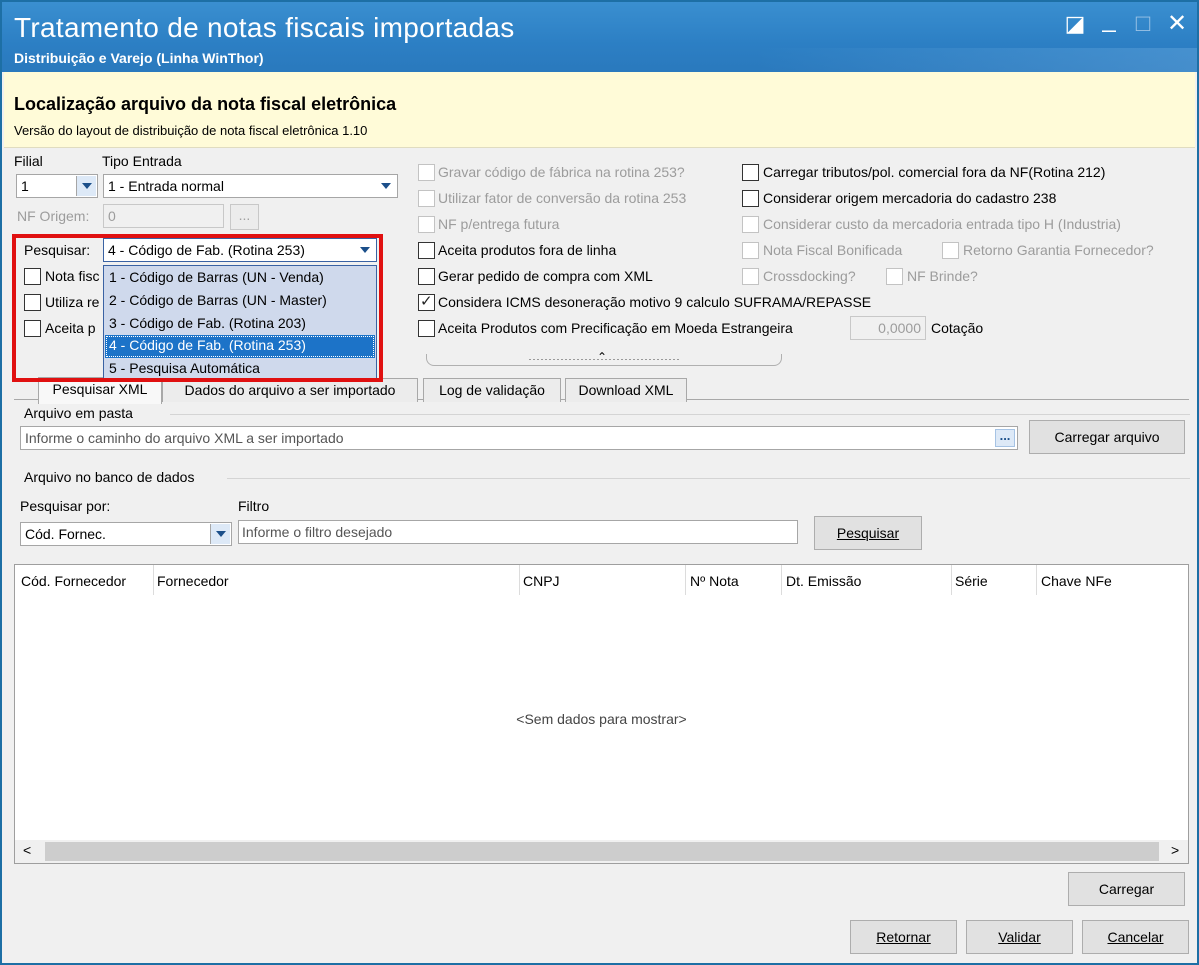 The width and height of the screenshot is (1199, 965). I want to click on tipo-entrada-select: 1 - Entrada normal, so click(250, 186).